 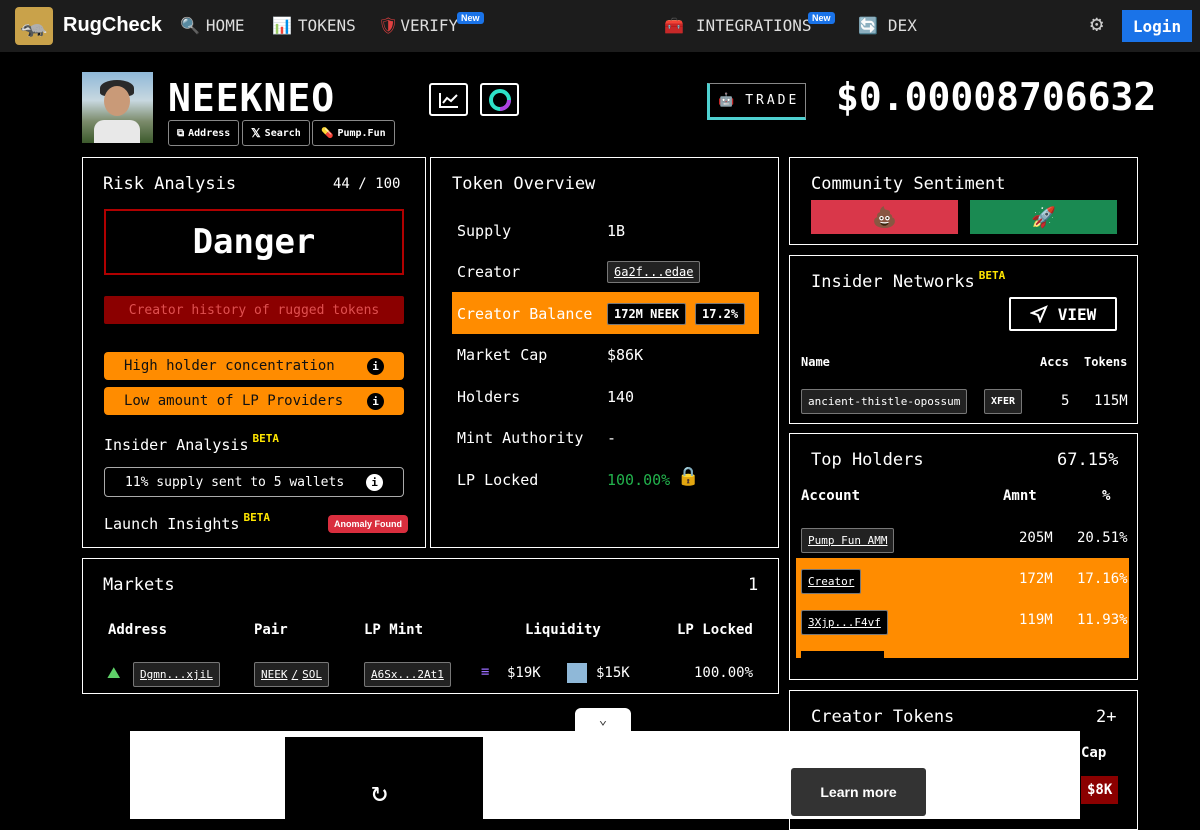 I want to click on anomaly-badge: Anomaly Found, so click(x=368, y=524).